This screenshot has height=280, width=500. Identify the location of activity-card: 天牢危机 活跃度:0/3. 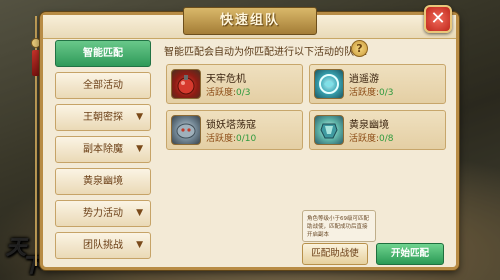
(234, 84).